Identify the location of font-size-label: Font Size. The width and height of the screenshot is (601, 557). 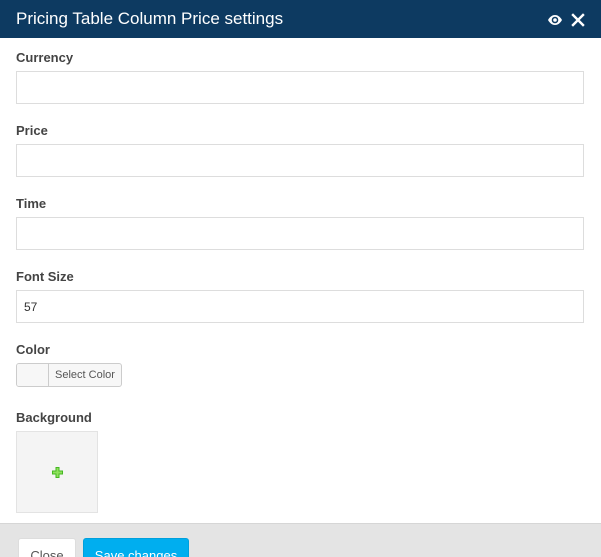
(45, 276).